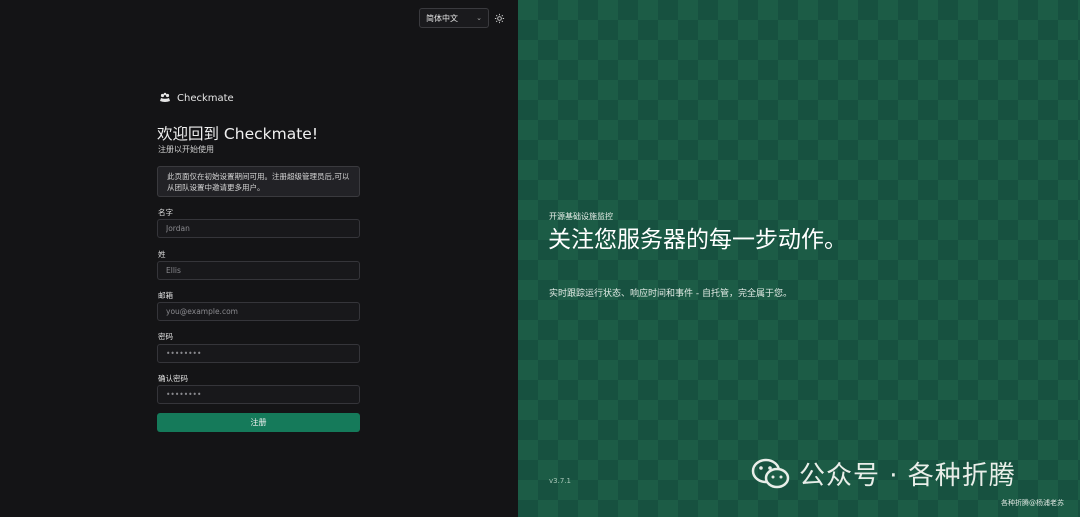 Image resolution: width=1080 pixels, height=517 pixels. Describe the element at coordinates (238, 134) in the screenshot. I see `page-title: 欢迎回到 Checkmate!` at that location.